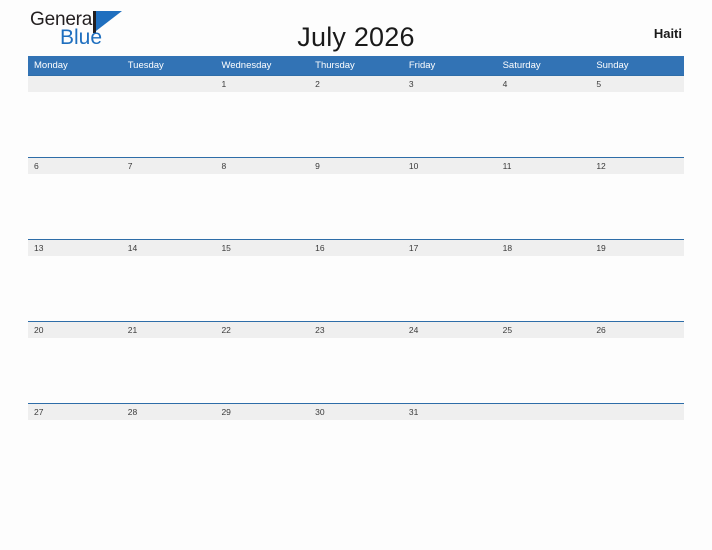 The width and height of the screenshot is (712, 550). I want to click on day-cell: 3, so click(450, 84).